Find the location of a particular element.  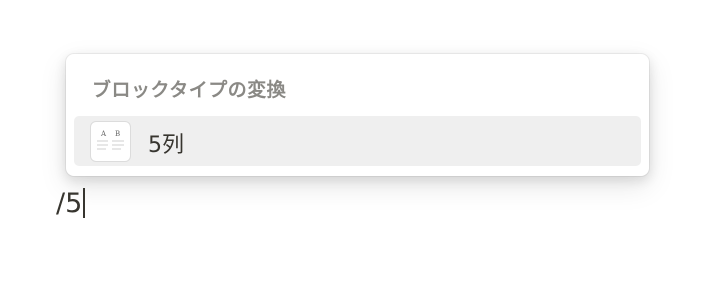

menu-header: ブロックタイプの変換 is located at coordinates (189, 90).